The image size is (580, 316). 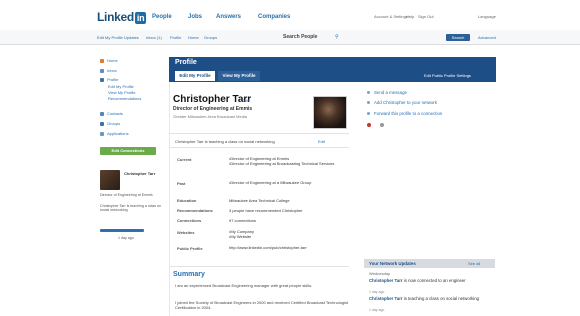 I want to click on sidebar-item-profile: Profile, so click(x=109, y=79).